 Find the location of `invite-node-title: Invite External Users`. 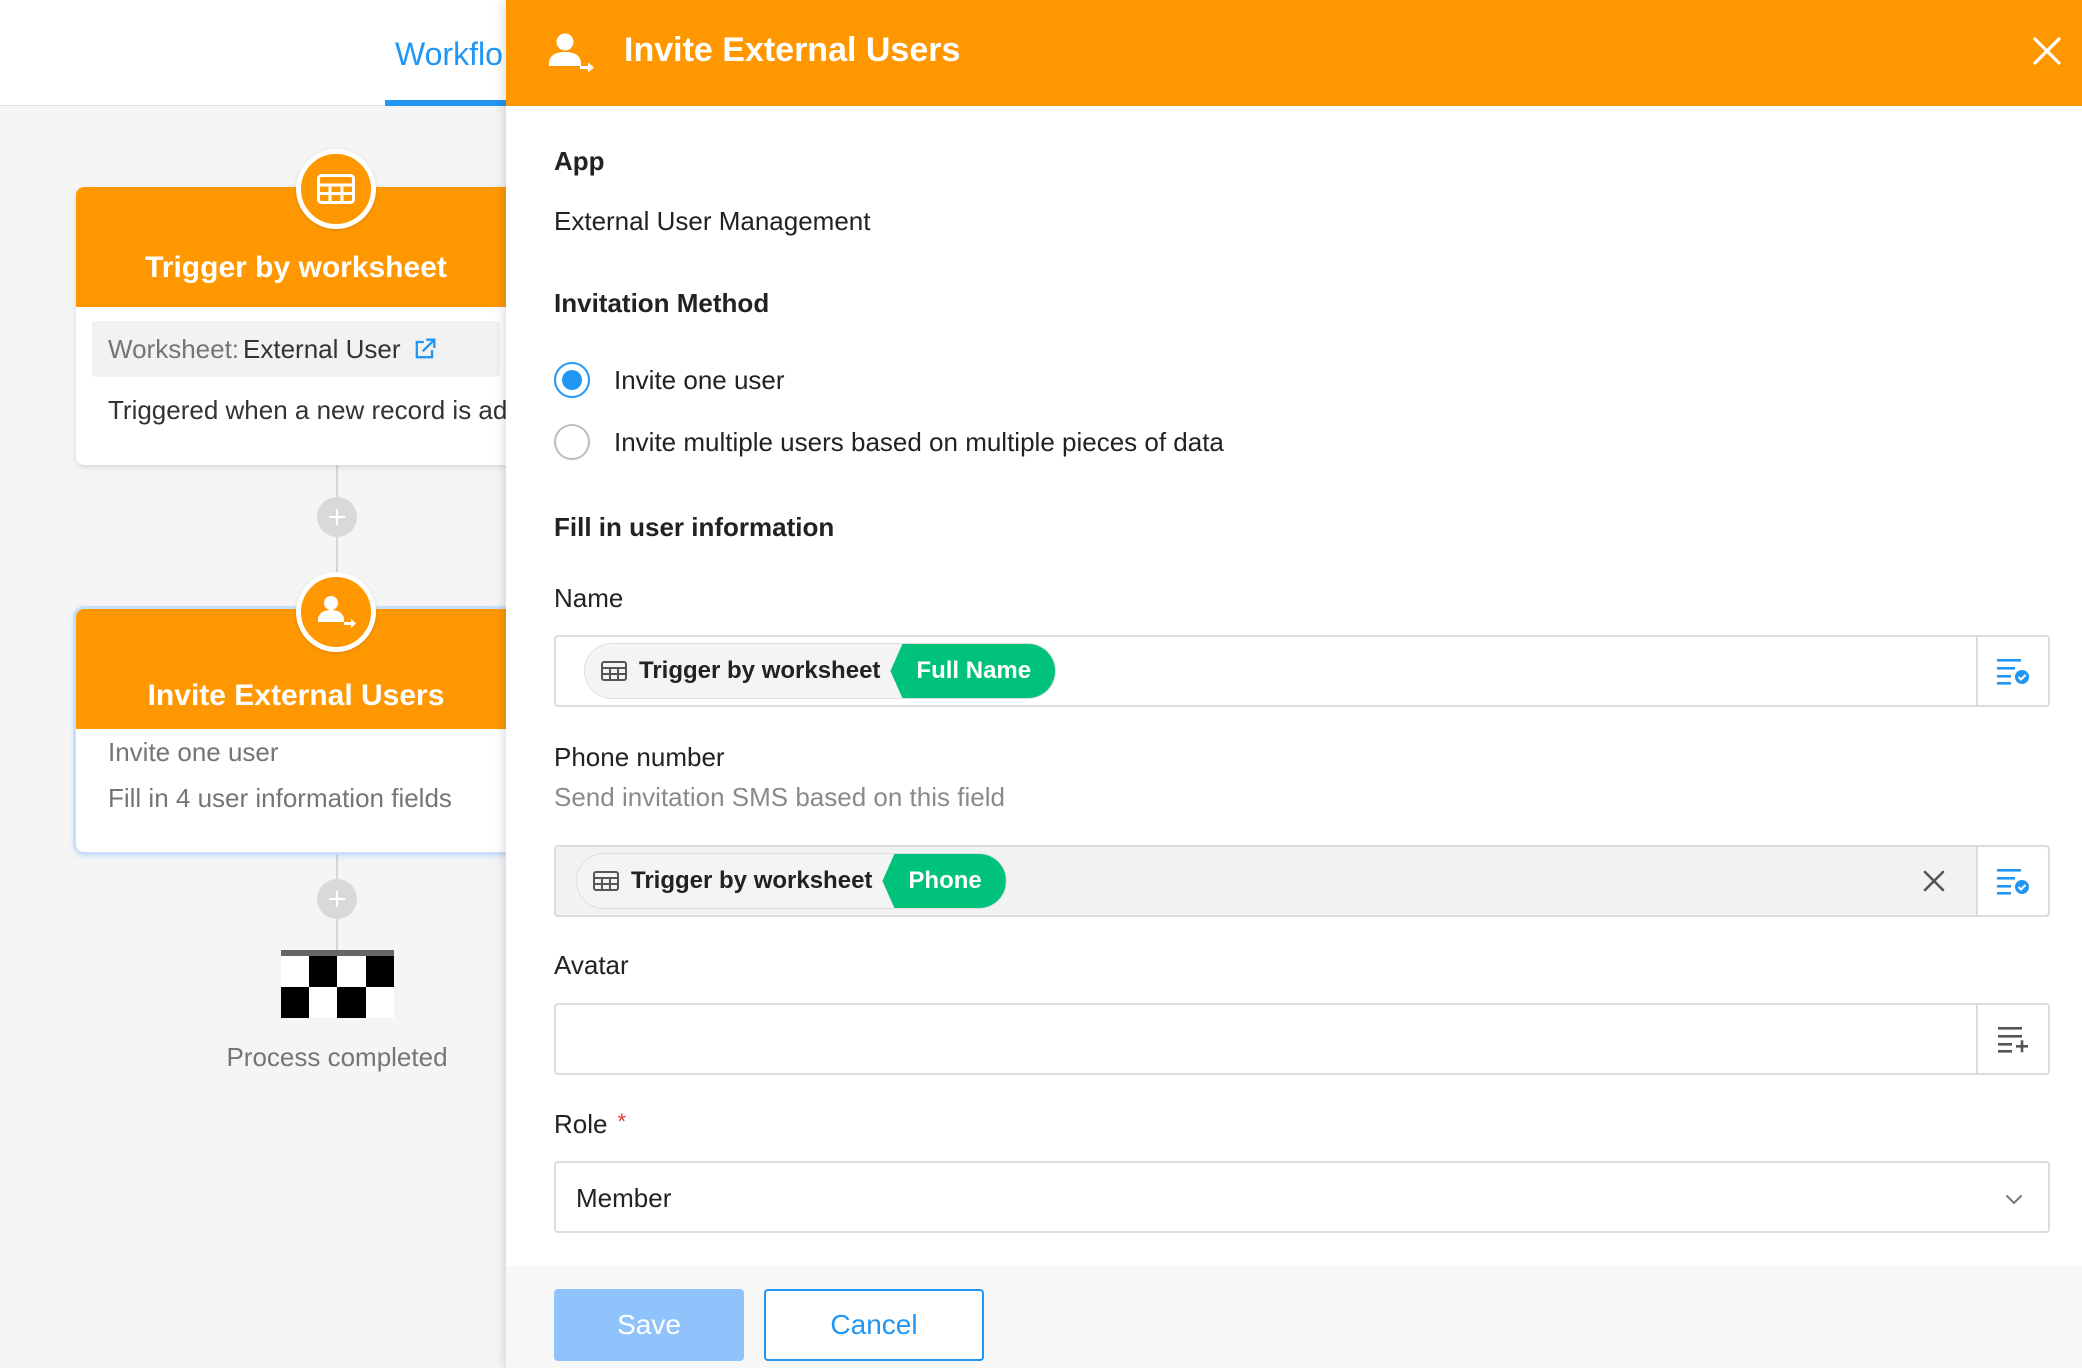

invite-node-title: Invite External Users is located at coordinates (296, 669).